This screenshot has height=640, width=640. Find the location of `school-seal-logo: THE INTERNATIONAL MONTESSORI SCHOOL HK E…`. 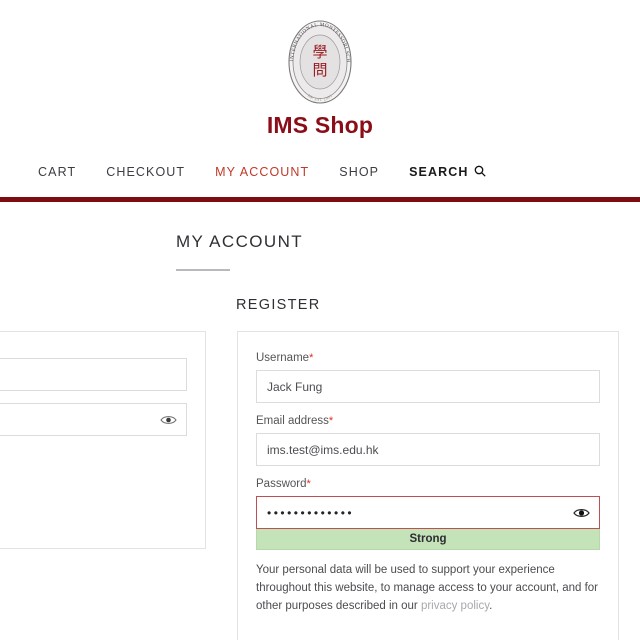

school-seal-logo: THE INTERNATIONAL MONTESSORI SCHOOL HK E… is located at coordinates (320, 62).